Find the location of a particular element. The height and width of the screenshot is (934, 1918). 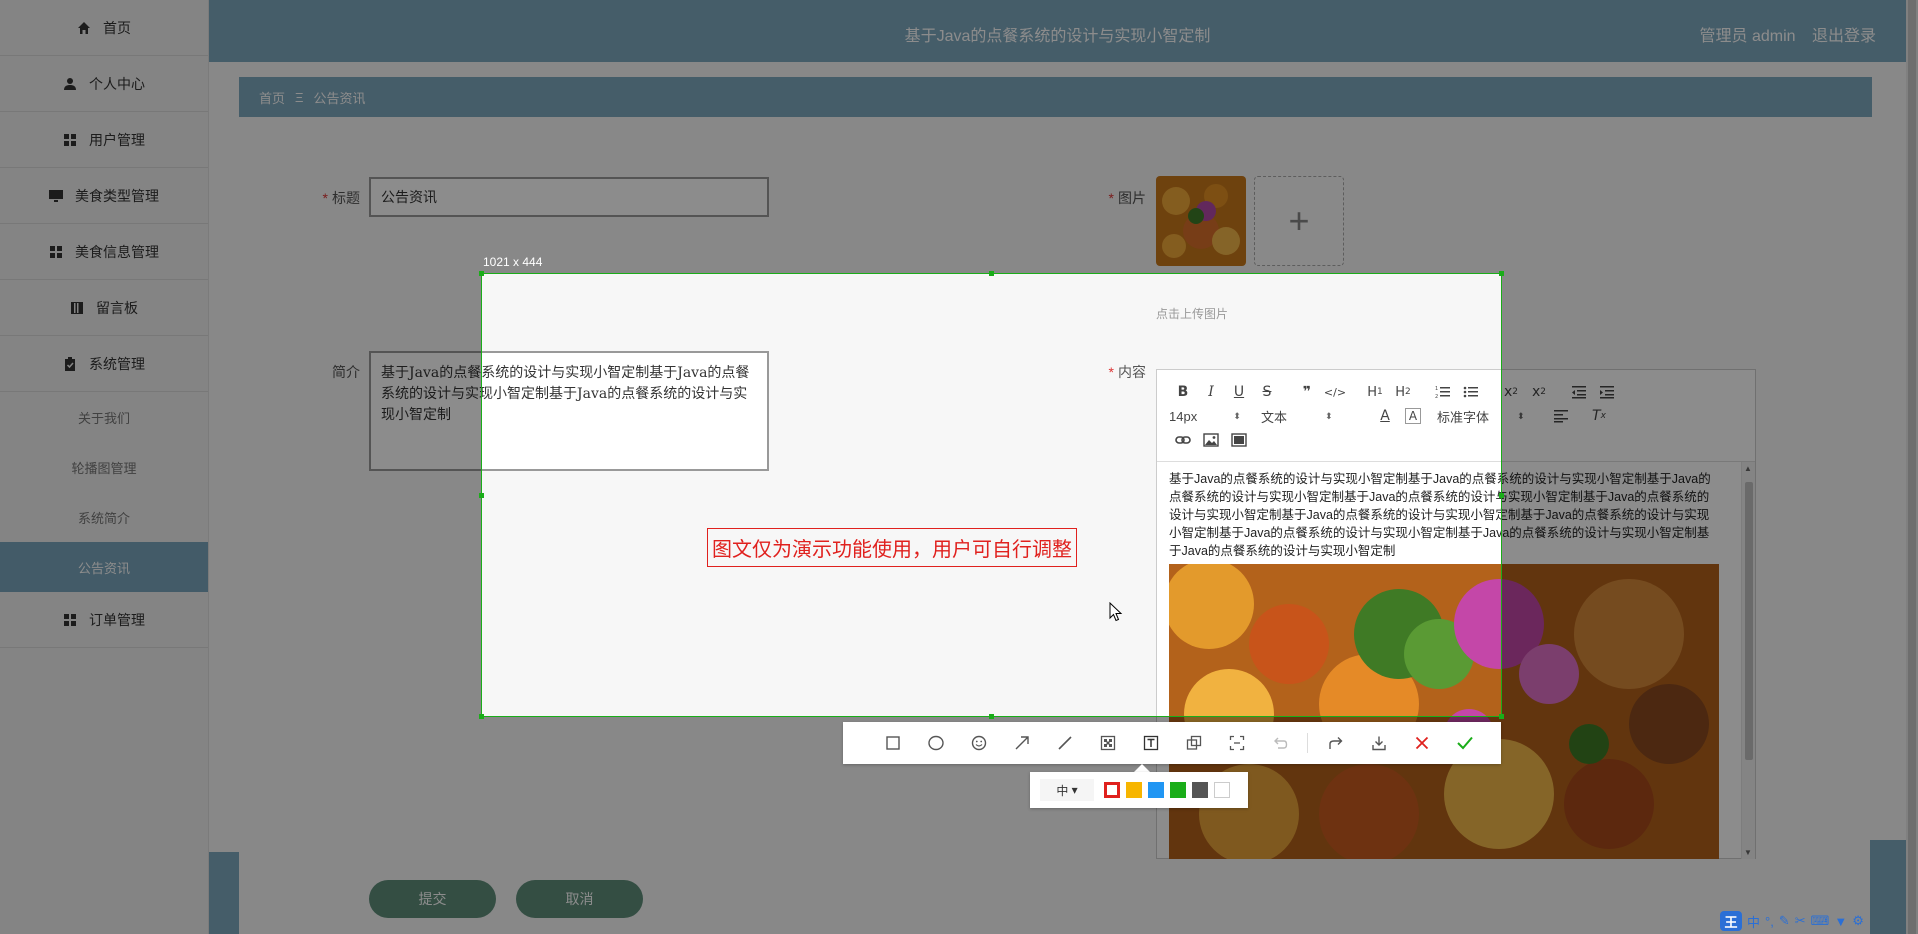

toolbar-divider is located at coordinates (1307, 743).